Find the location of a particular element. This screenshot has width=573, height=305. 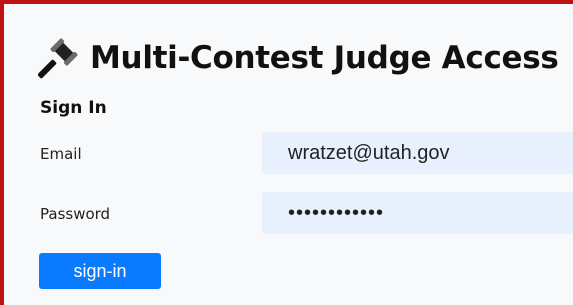

gavel-icon is located at coordinates (58, 58).